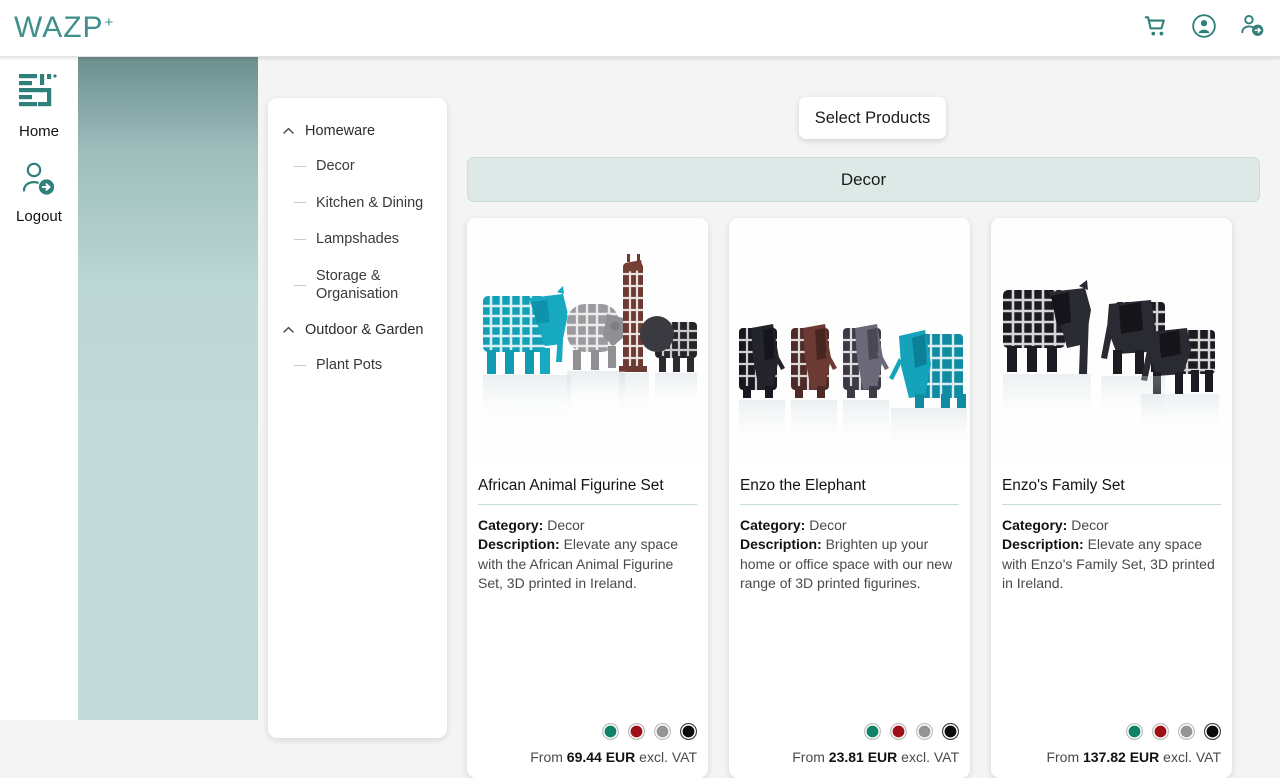 The image size is (1280, 778). I want to click on category-group-outdoor-garden: Outdoor & Garden, so click(357, 330).